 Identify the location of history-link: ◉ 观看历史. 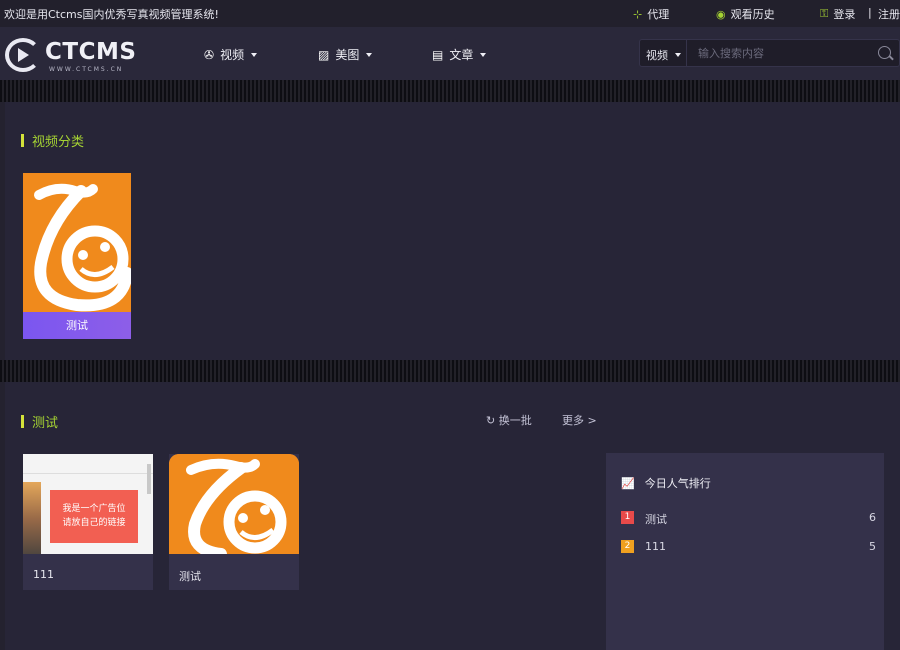
(745, 14).